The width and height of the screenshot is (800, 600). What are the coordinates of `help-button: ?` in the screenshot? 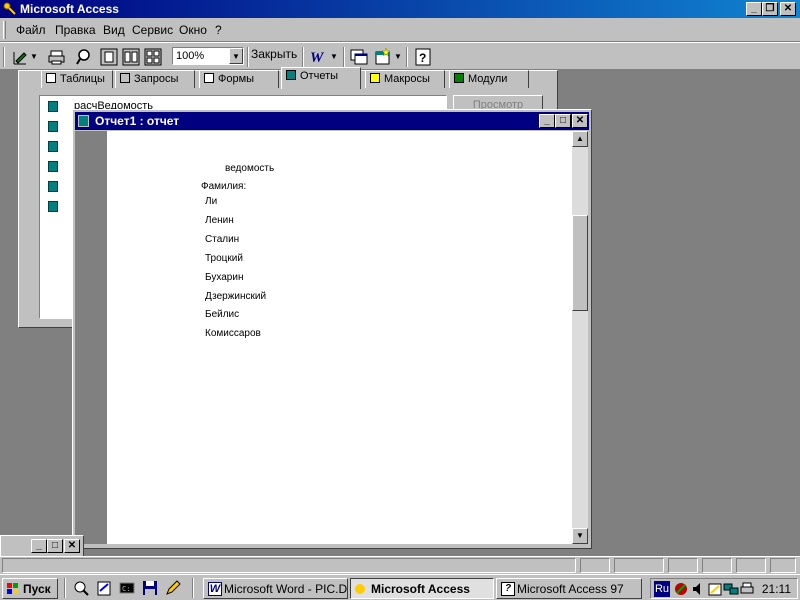 It's located at (423, 57).